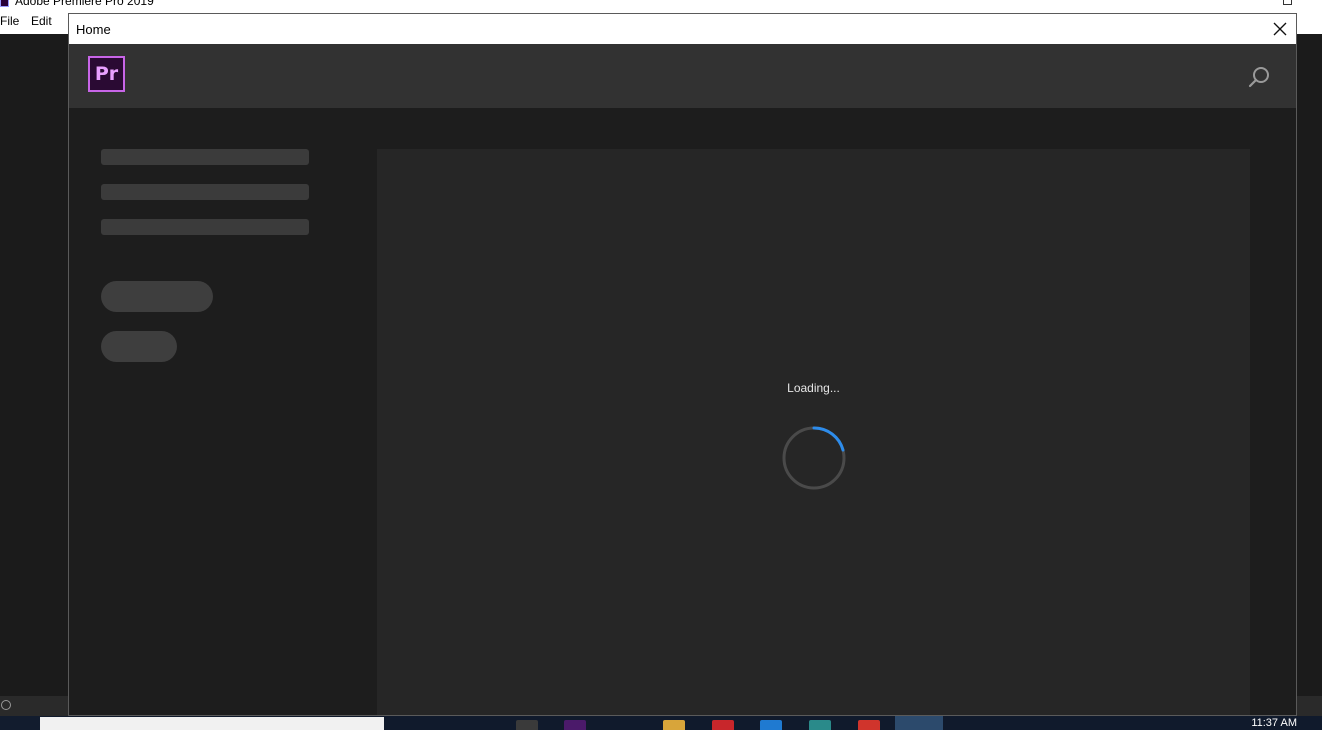 This screenshot has height=730, width=1322. What do you see at coordinates (661, 723) in the screenshot?
I see `taskbar: 11:37 AM` at bounding box center [661, 723].